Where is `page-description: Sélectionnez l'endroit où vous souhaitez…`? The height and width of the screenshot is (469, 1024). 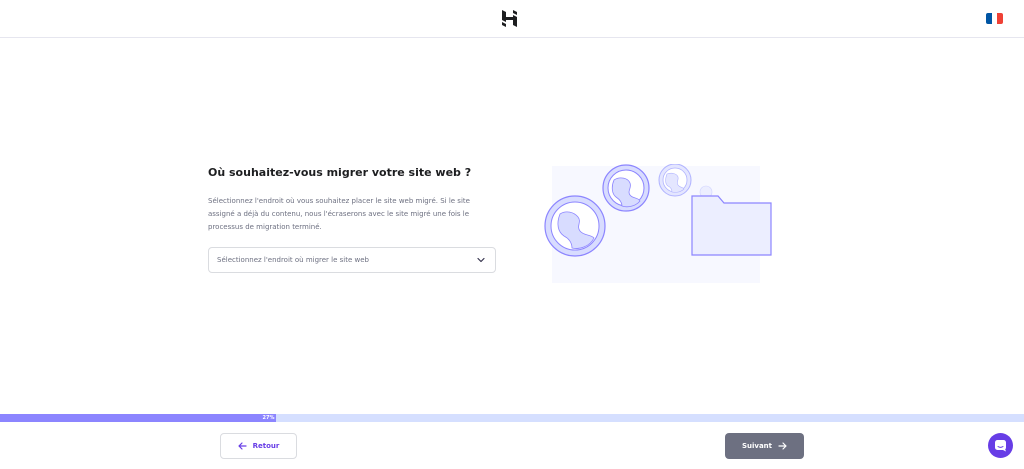 page-description: Sélectionnez l'endroit où vous souhaitez… is located at coordinates (339, 214).